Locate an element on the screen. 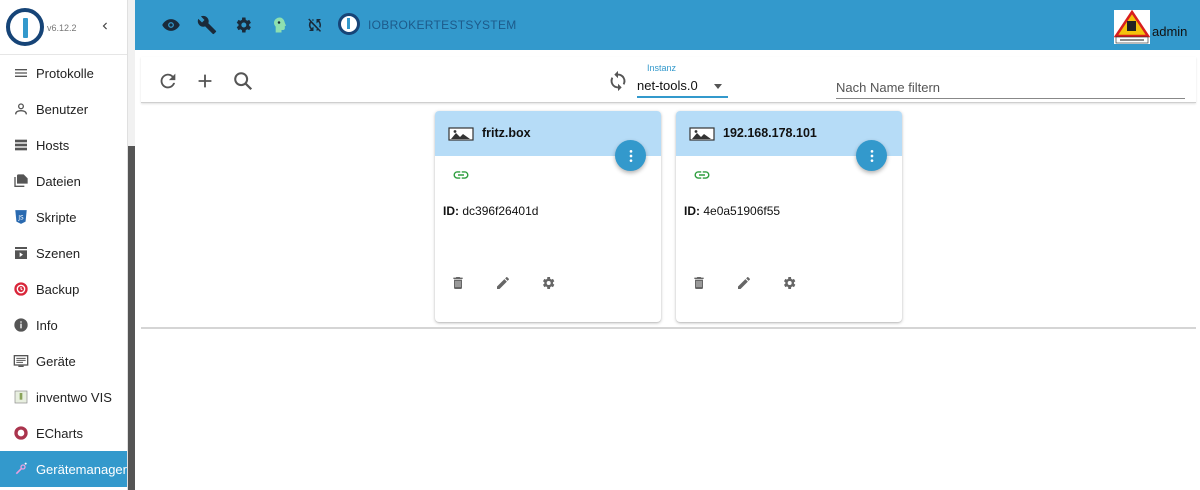 This screenshot has height=490, width=1200. instance-select: net-tools.0 is located at coordinates (682, 86).